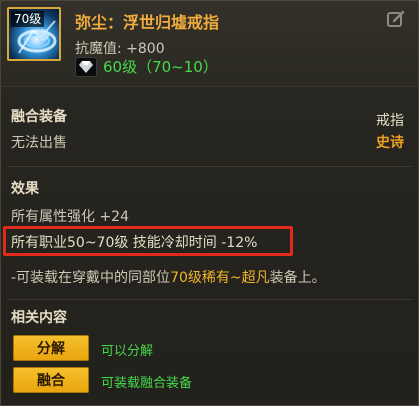 The image size is (419, 406). Describe the element at coordinates (91, 278) in the screenshot. I see `effect-line-3-prefix: -可装载在穿戴中的同部位` at that location.